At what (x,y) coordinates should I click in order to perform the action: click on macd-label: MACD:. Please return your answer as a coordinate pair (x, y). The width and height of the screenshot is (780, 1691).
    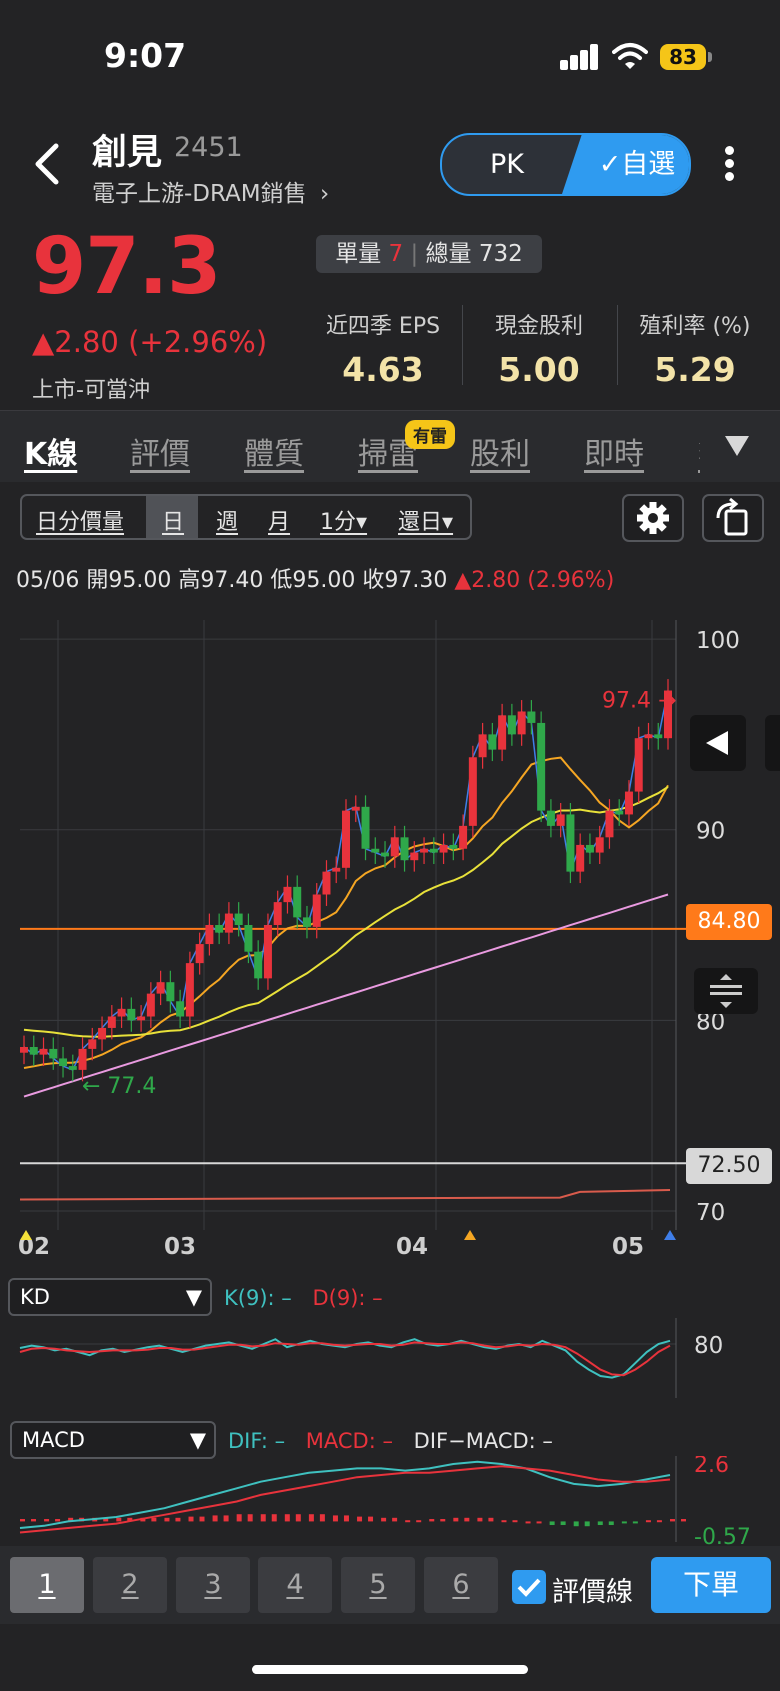
    Looking at the image, I should click on (340, 1441).